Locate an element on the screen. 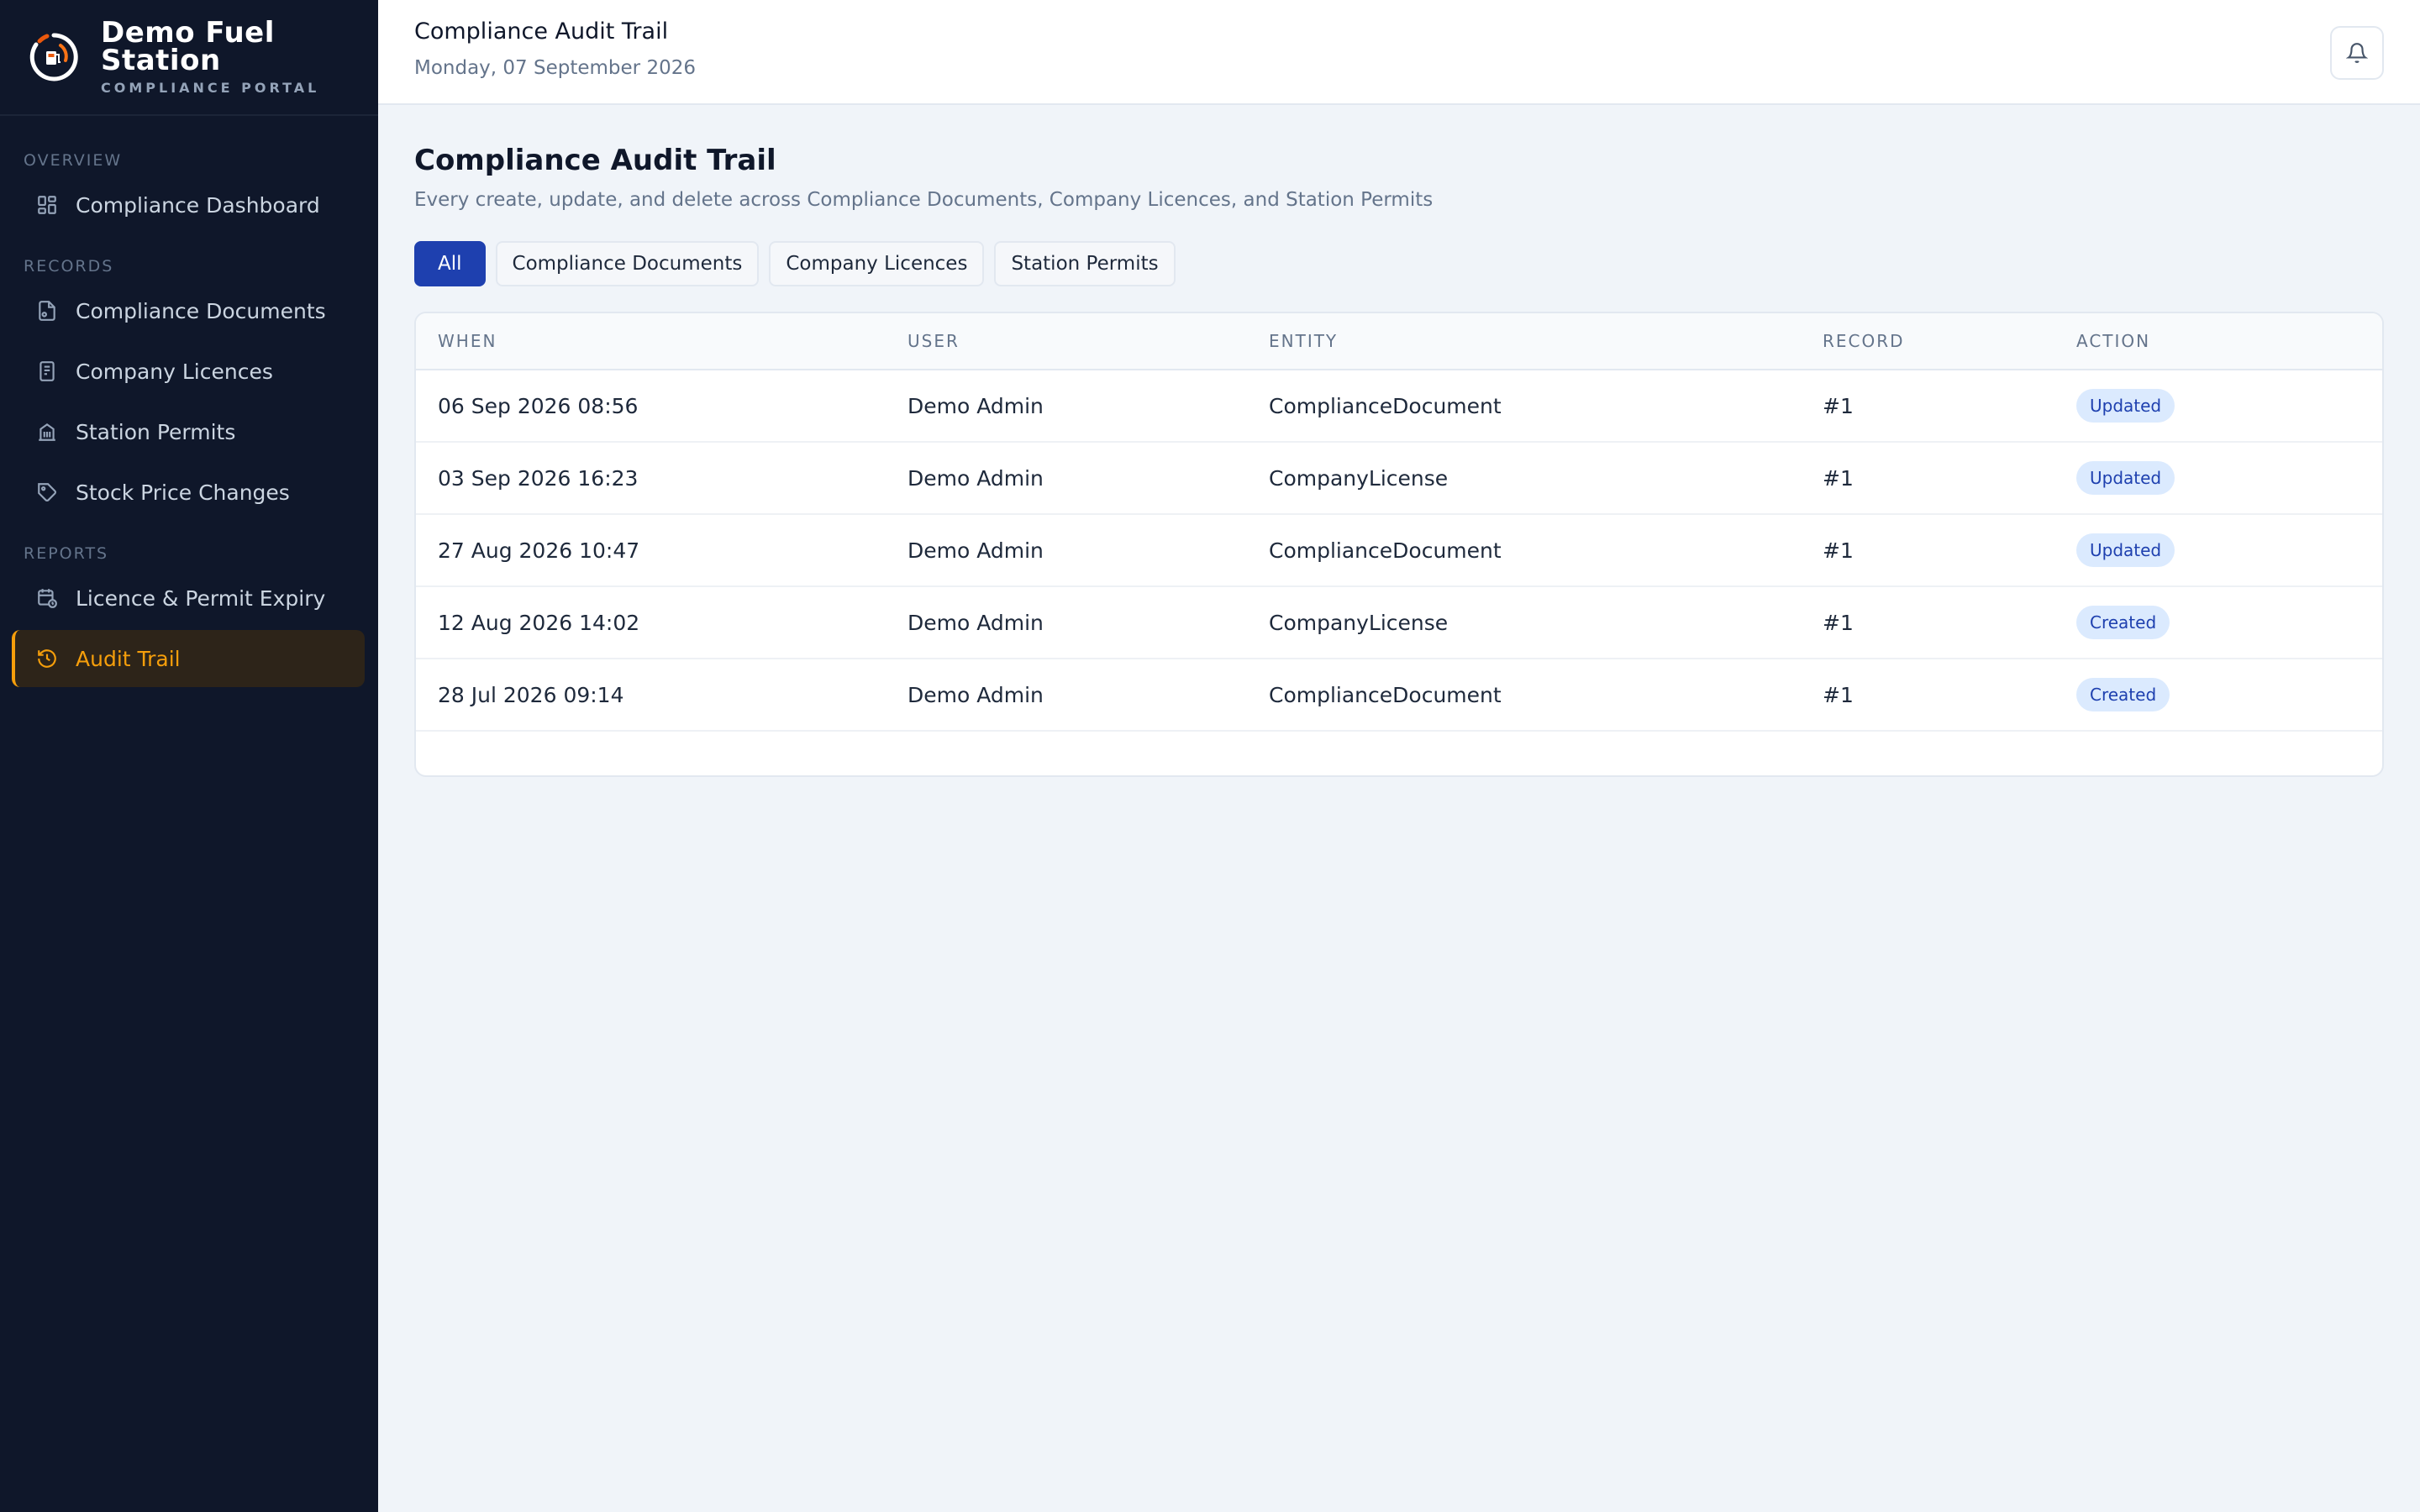  sidebar-item-label: Stock Price Changes is located at coordinates (183, 492).